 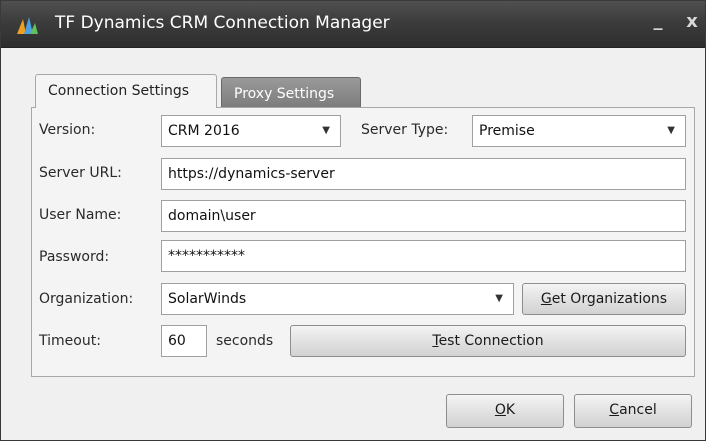 I want to click on ok-button: OK, so click(x=505, y=411).